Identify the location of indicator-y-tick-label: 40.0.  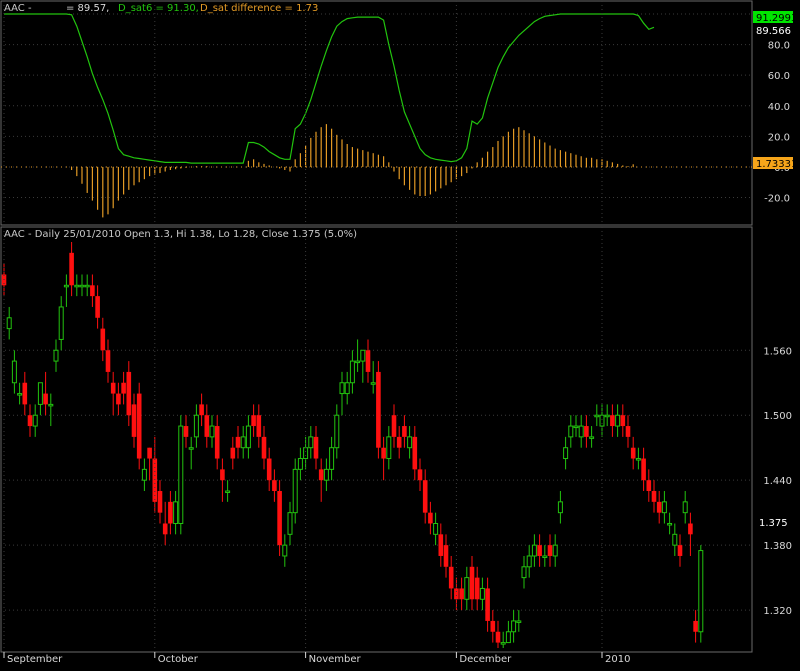
(779, 107).